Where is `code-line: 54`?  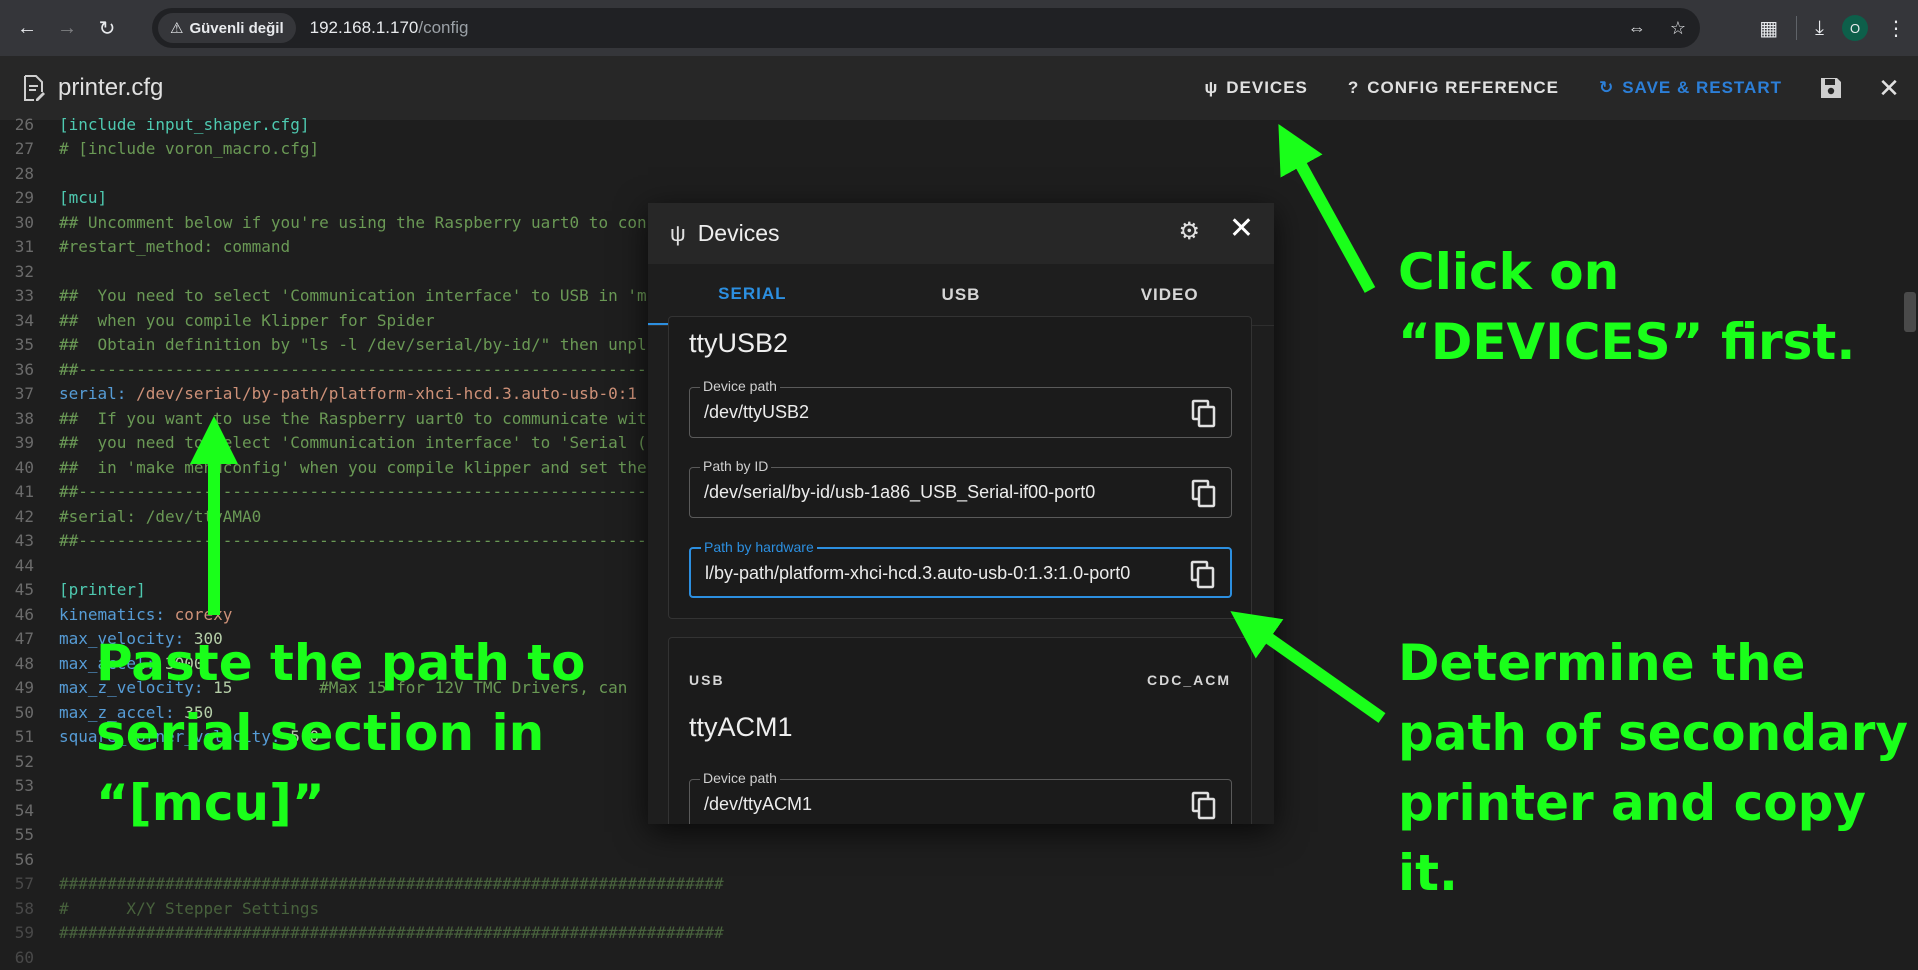 code-line: 54 is located at coordinates (29, 810).